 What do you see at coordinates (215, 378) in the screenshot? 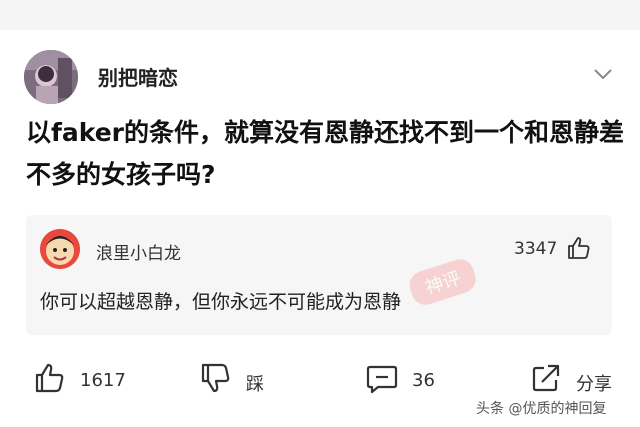
I see `thumbs-down-icon` at bounding box center [215, 378].